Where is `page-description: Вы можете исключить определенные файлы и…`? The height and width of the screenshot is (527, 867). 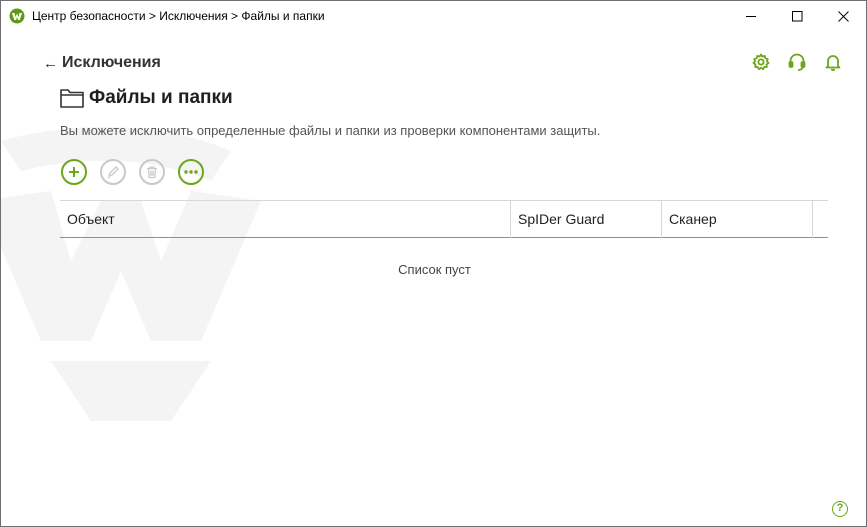
page-description: Вы можете исключить определенные файлы и… is located at coordinates (330, 130).